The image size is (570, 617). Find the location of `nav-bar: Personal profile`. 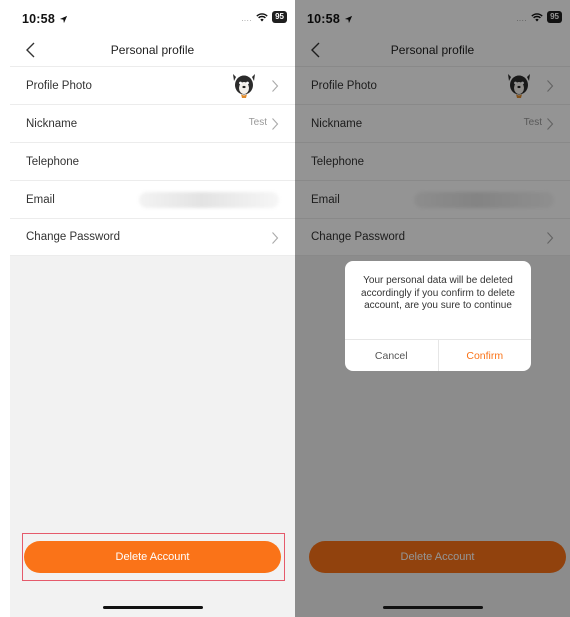

nav-bar: Personal profile is located at coordinates (152, 50).